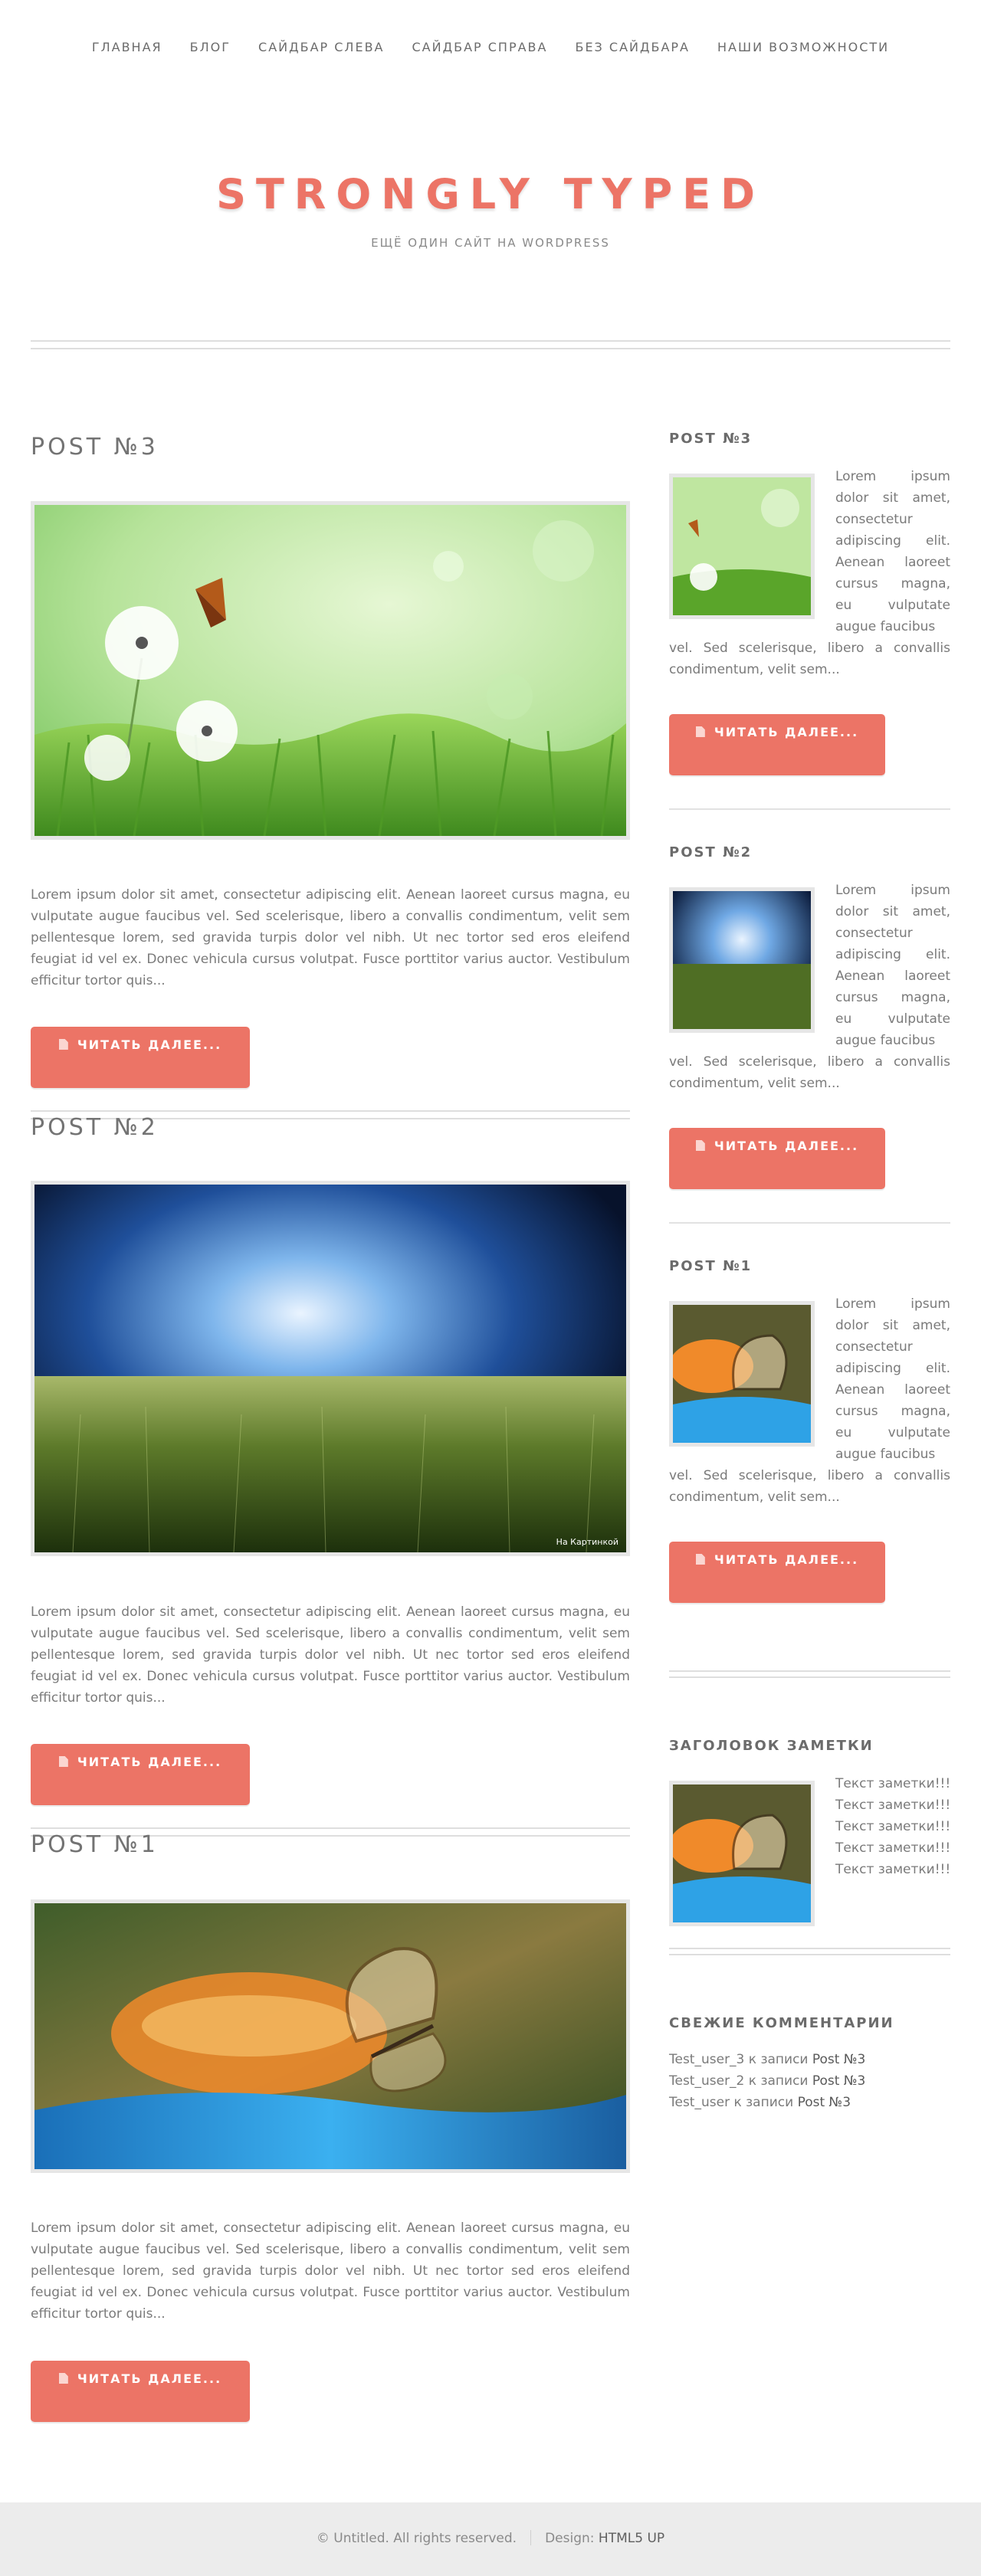 The image size is (981, 2576). I want to click on comment-item: Test_user_3 к записи Post №3, so click(767, 2059).